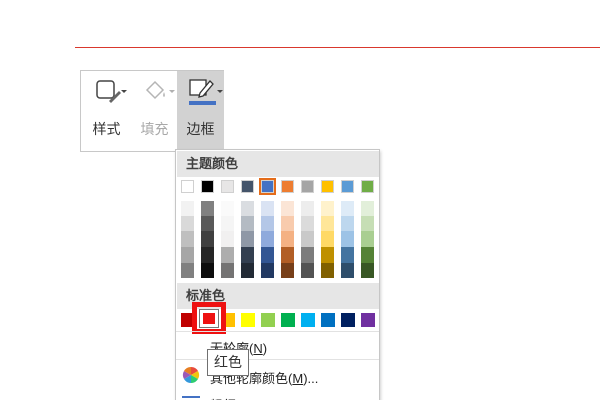  I want to click on line-weight-label: 粗细, so click(223, 397).